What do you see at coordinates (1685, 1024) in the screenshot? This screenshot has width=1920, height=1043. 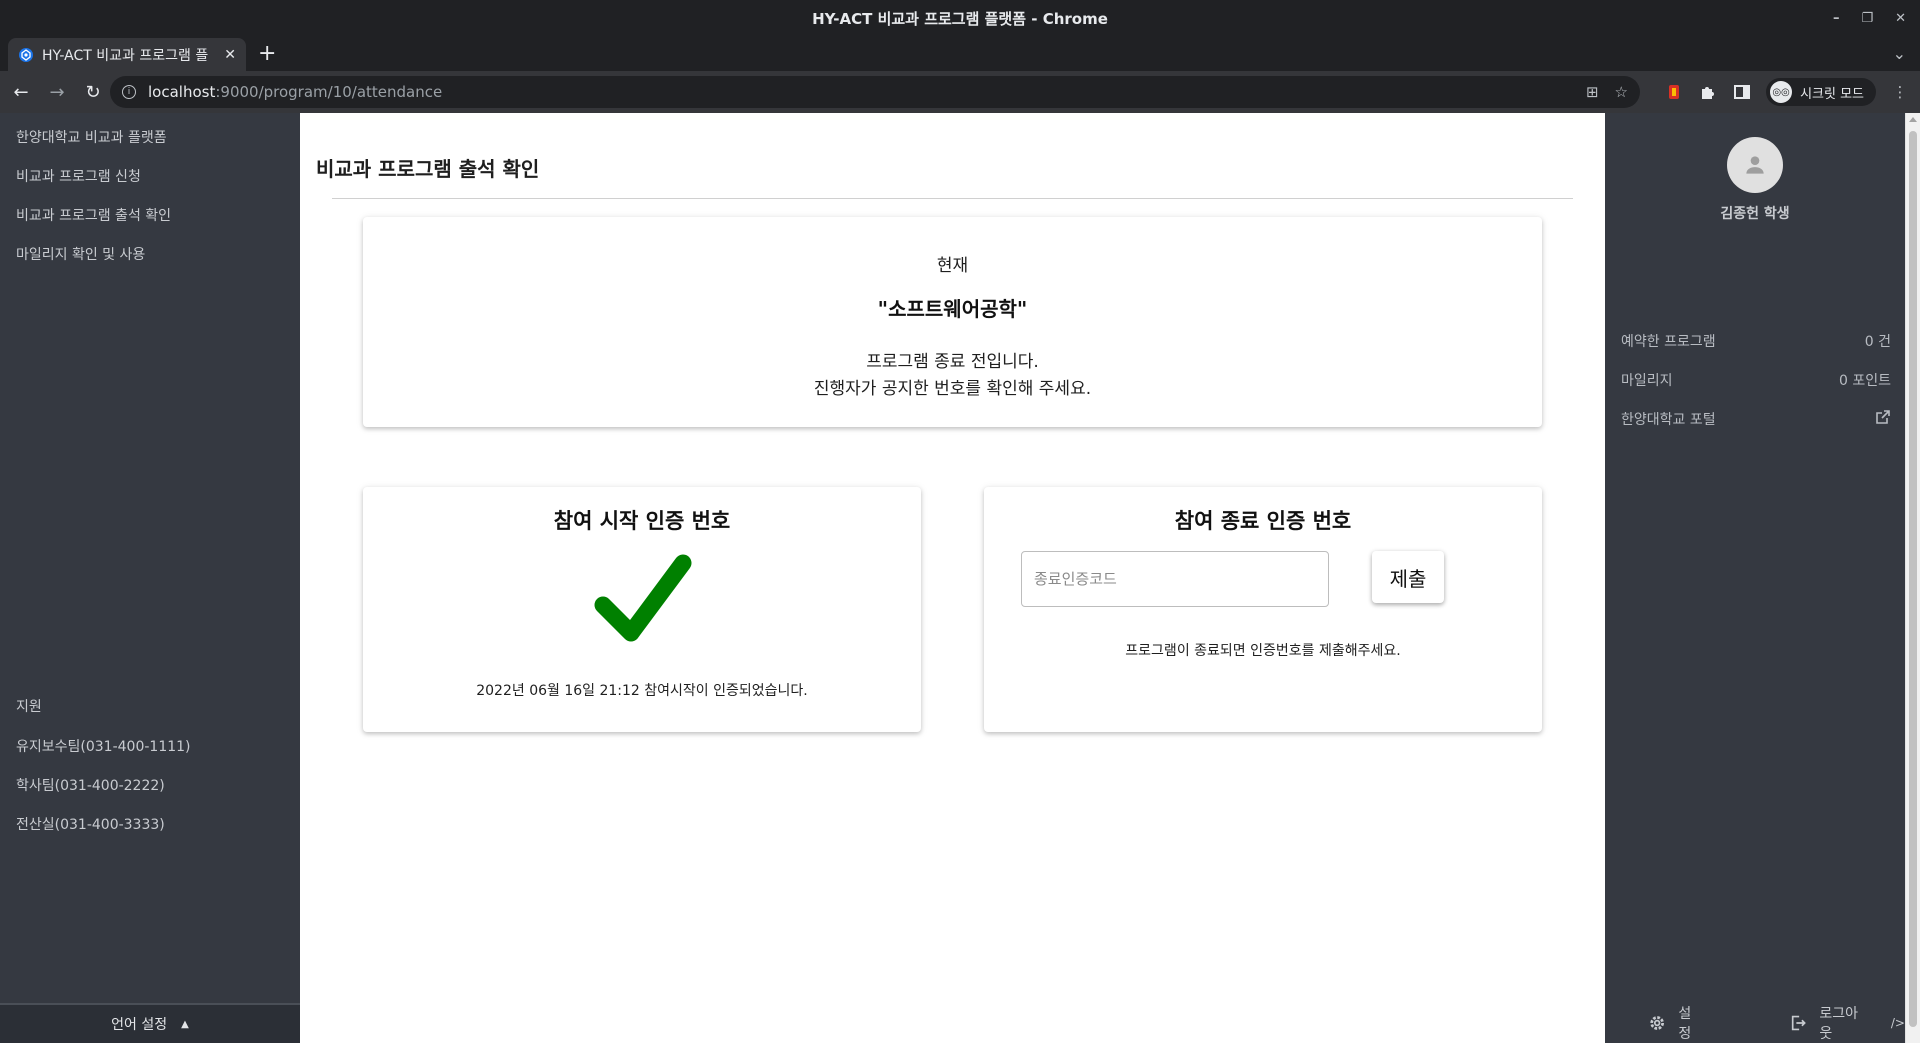 I see `settings-label: 설정` at bounding box center [1685, 1024].